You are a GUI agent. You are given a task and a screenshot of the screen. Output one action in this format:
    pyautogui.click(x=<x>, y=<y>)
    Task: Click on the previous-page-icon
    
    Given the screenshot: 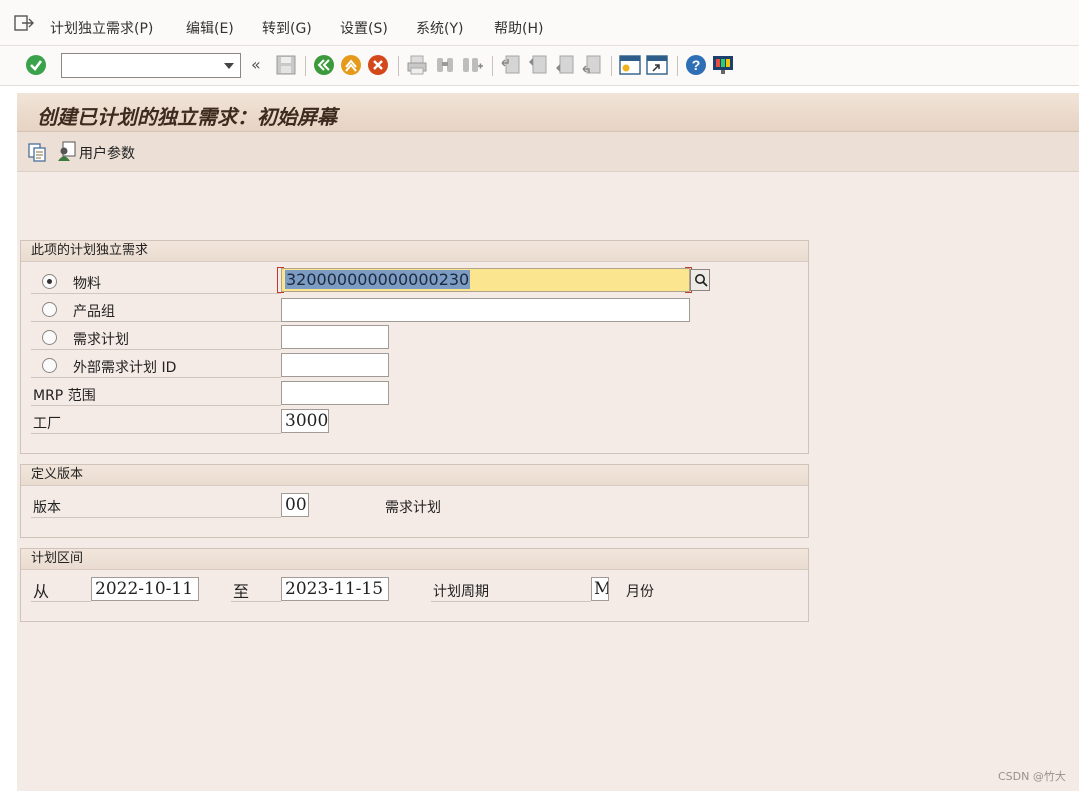 What is the action you would take?
    pyautogui.click(x=538, y=65)
    